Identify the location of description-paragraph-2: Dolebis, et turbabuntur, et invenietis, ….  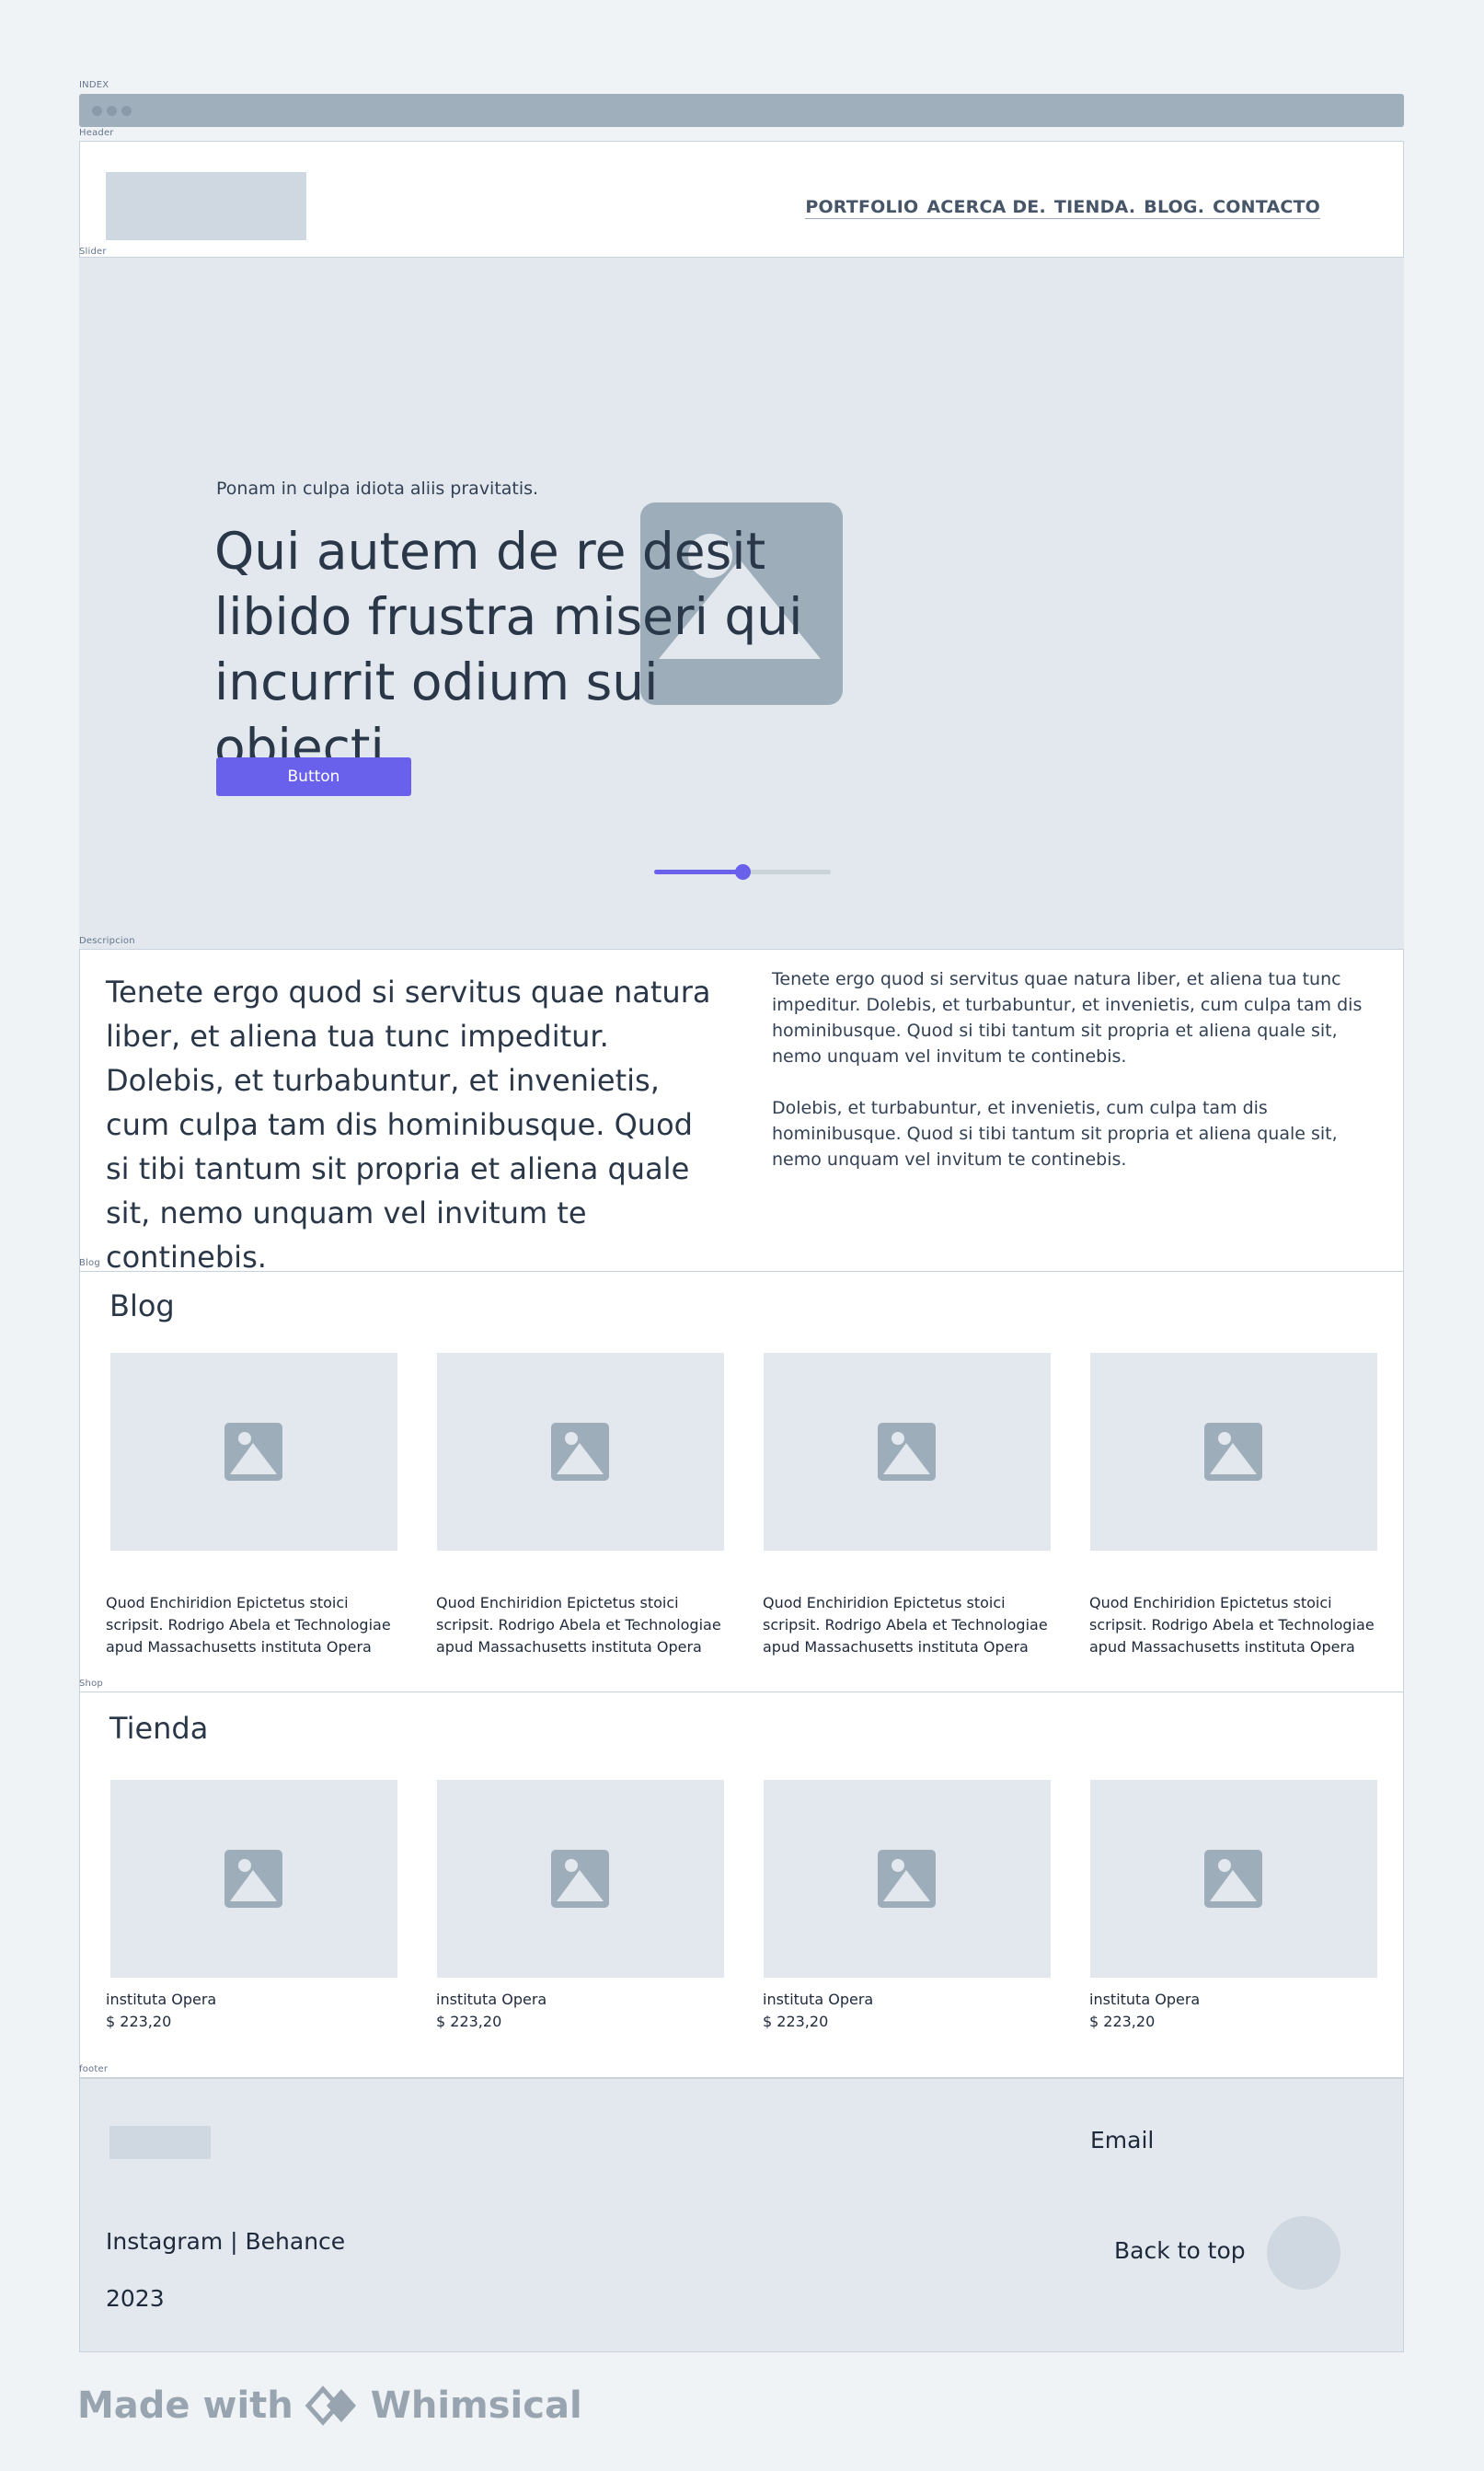
(1055, 1134).